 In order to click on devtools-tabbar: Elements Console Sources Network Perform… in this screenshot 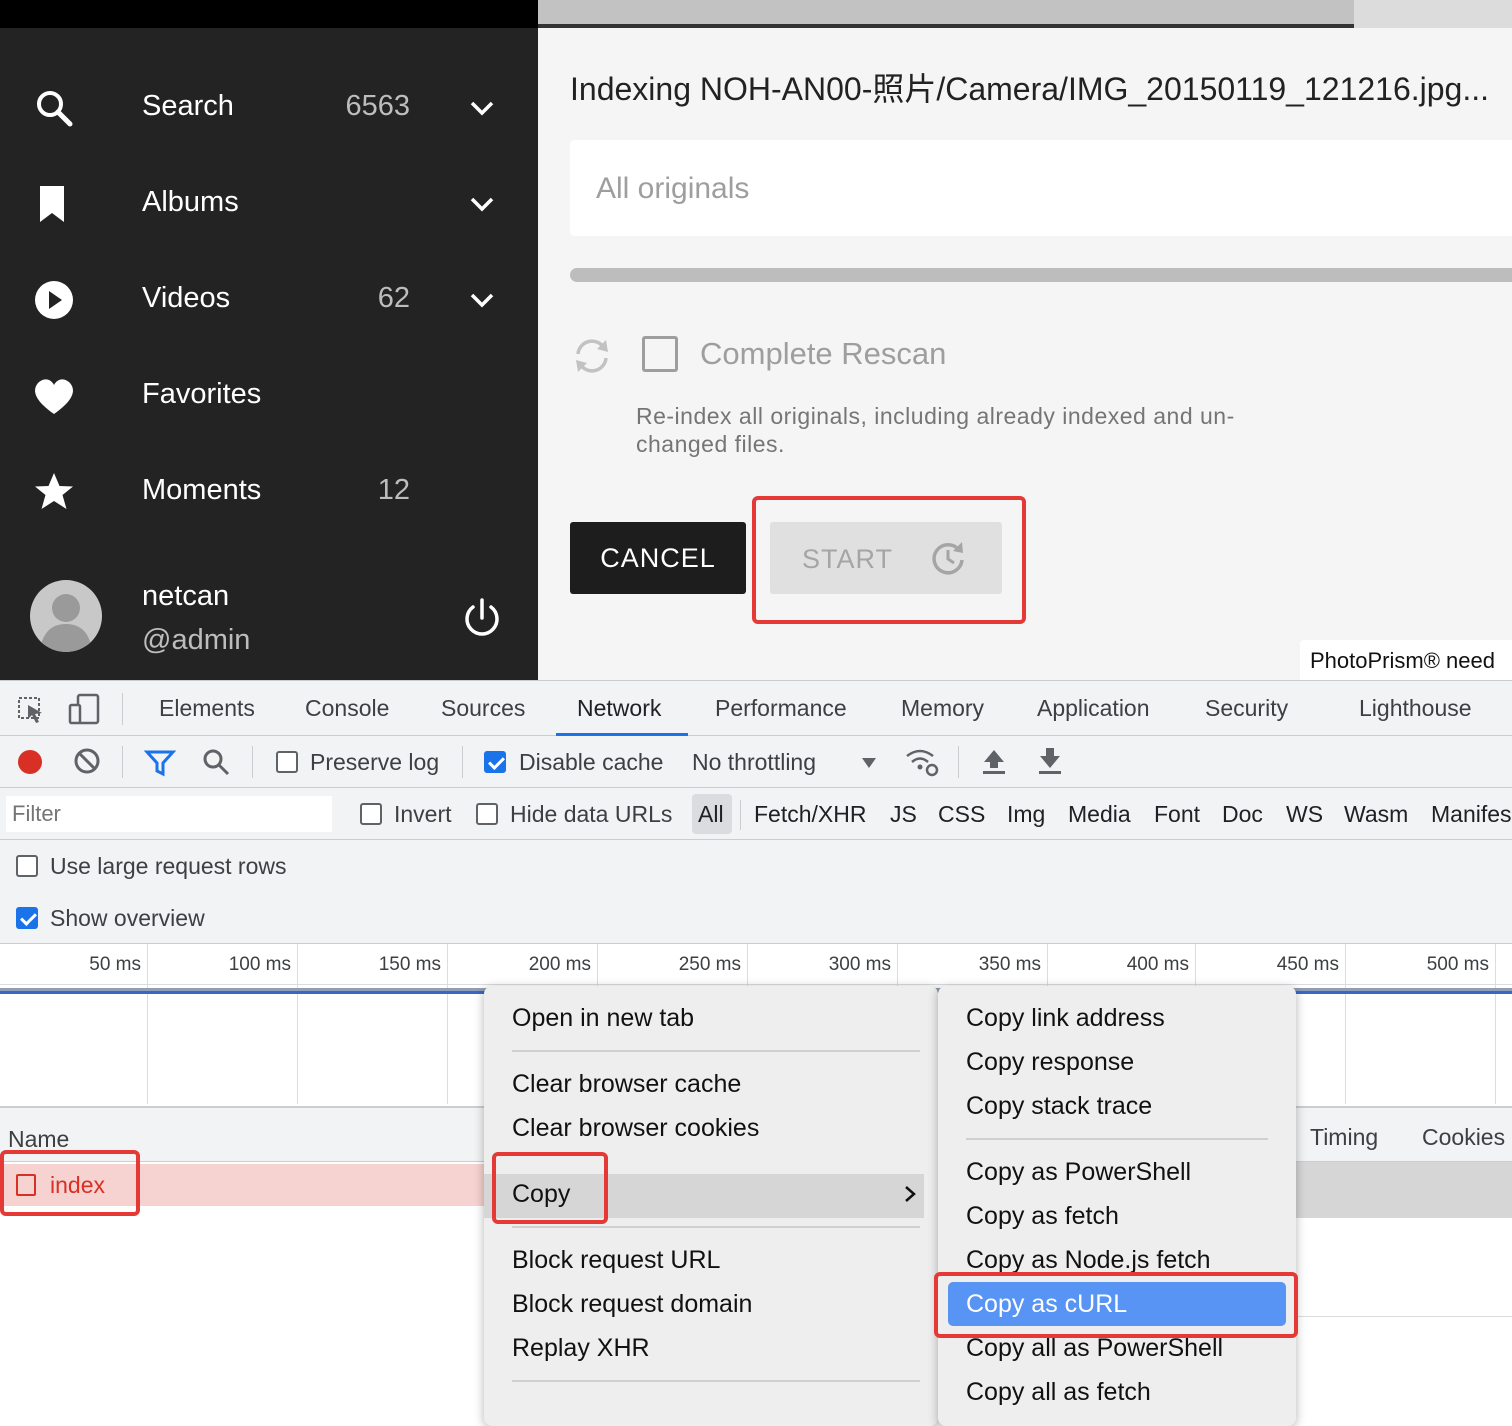, I will do `click(756, 708)`.